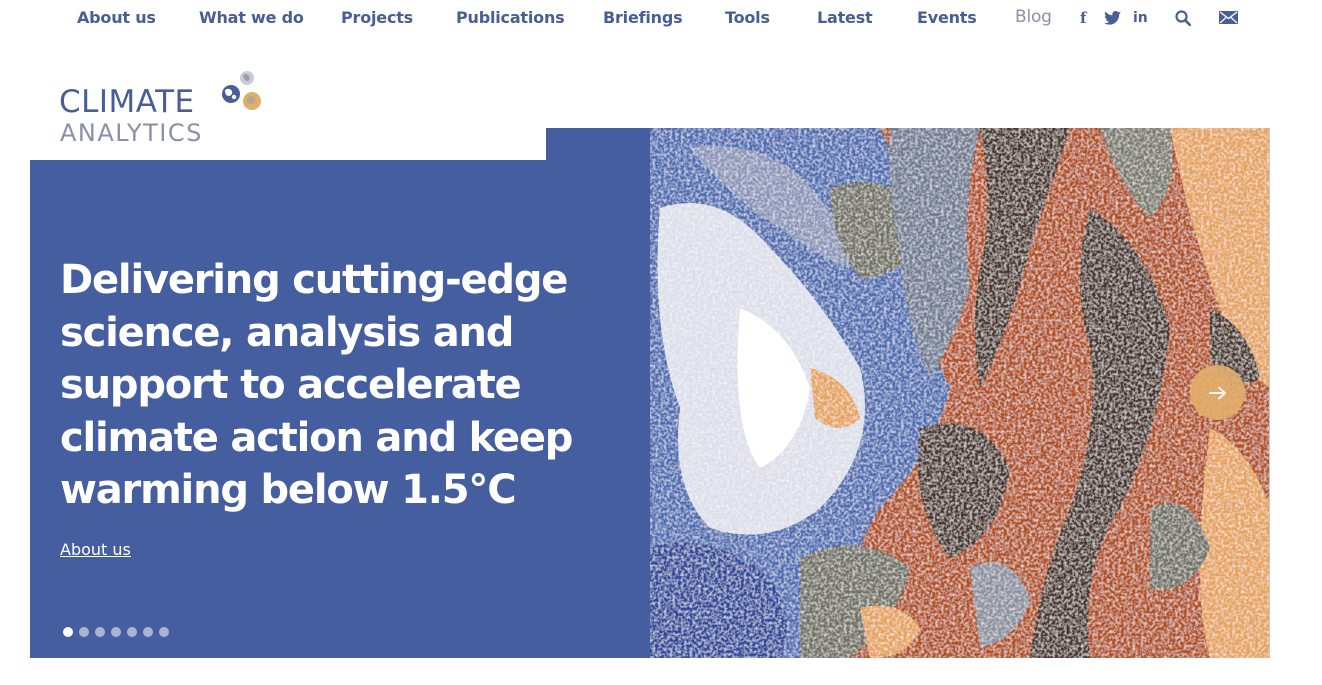 This screenshot has height=685, width=1322. Describe the element at coordinates (251, 17) in the screenshot. I see `nav-what-we-do: What we do` at that location.